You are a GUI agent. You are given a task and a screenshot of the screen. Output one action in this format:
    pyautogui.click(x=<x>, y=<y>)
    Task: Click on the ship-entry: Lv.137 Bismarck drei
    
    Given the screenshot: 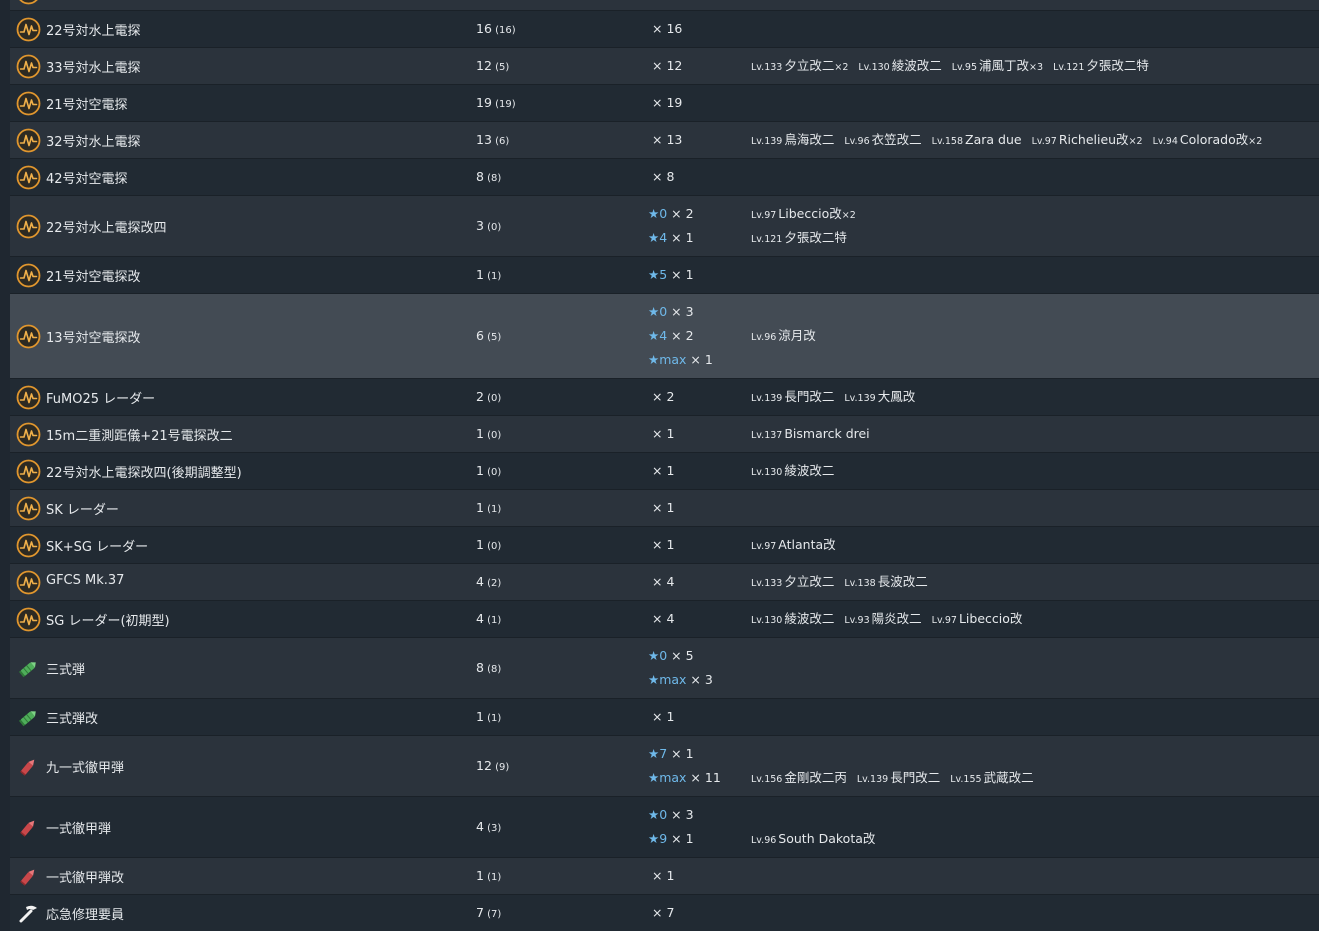 What is the action you would take?
    pyautogui.click(x=810, y=433)
    